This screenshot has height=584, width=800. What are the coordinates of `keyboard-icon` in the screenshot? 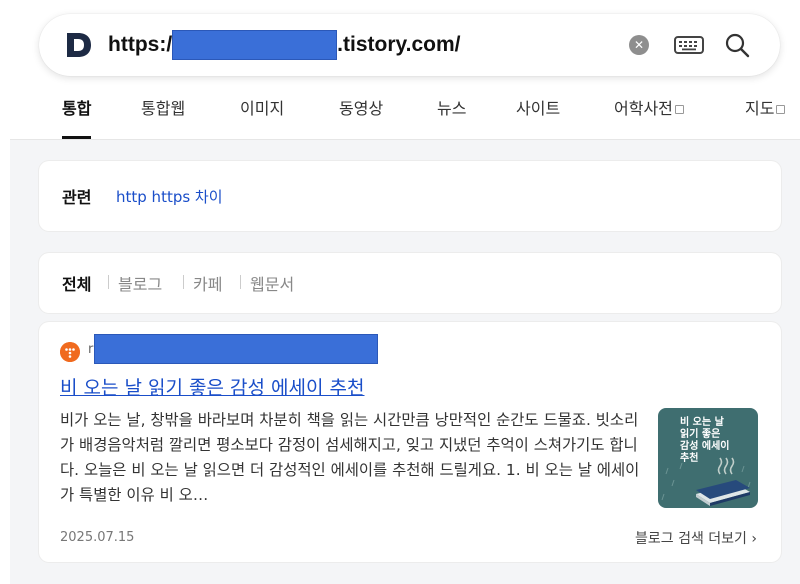 It's located at (689, 45).